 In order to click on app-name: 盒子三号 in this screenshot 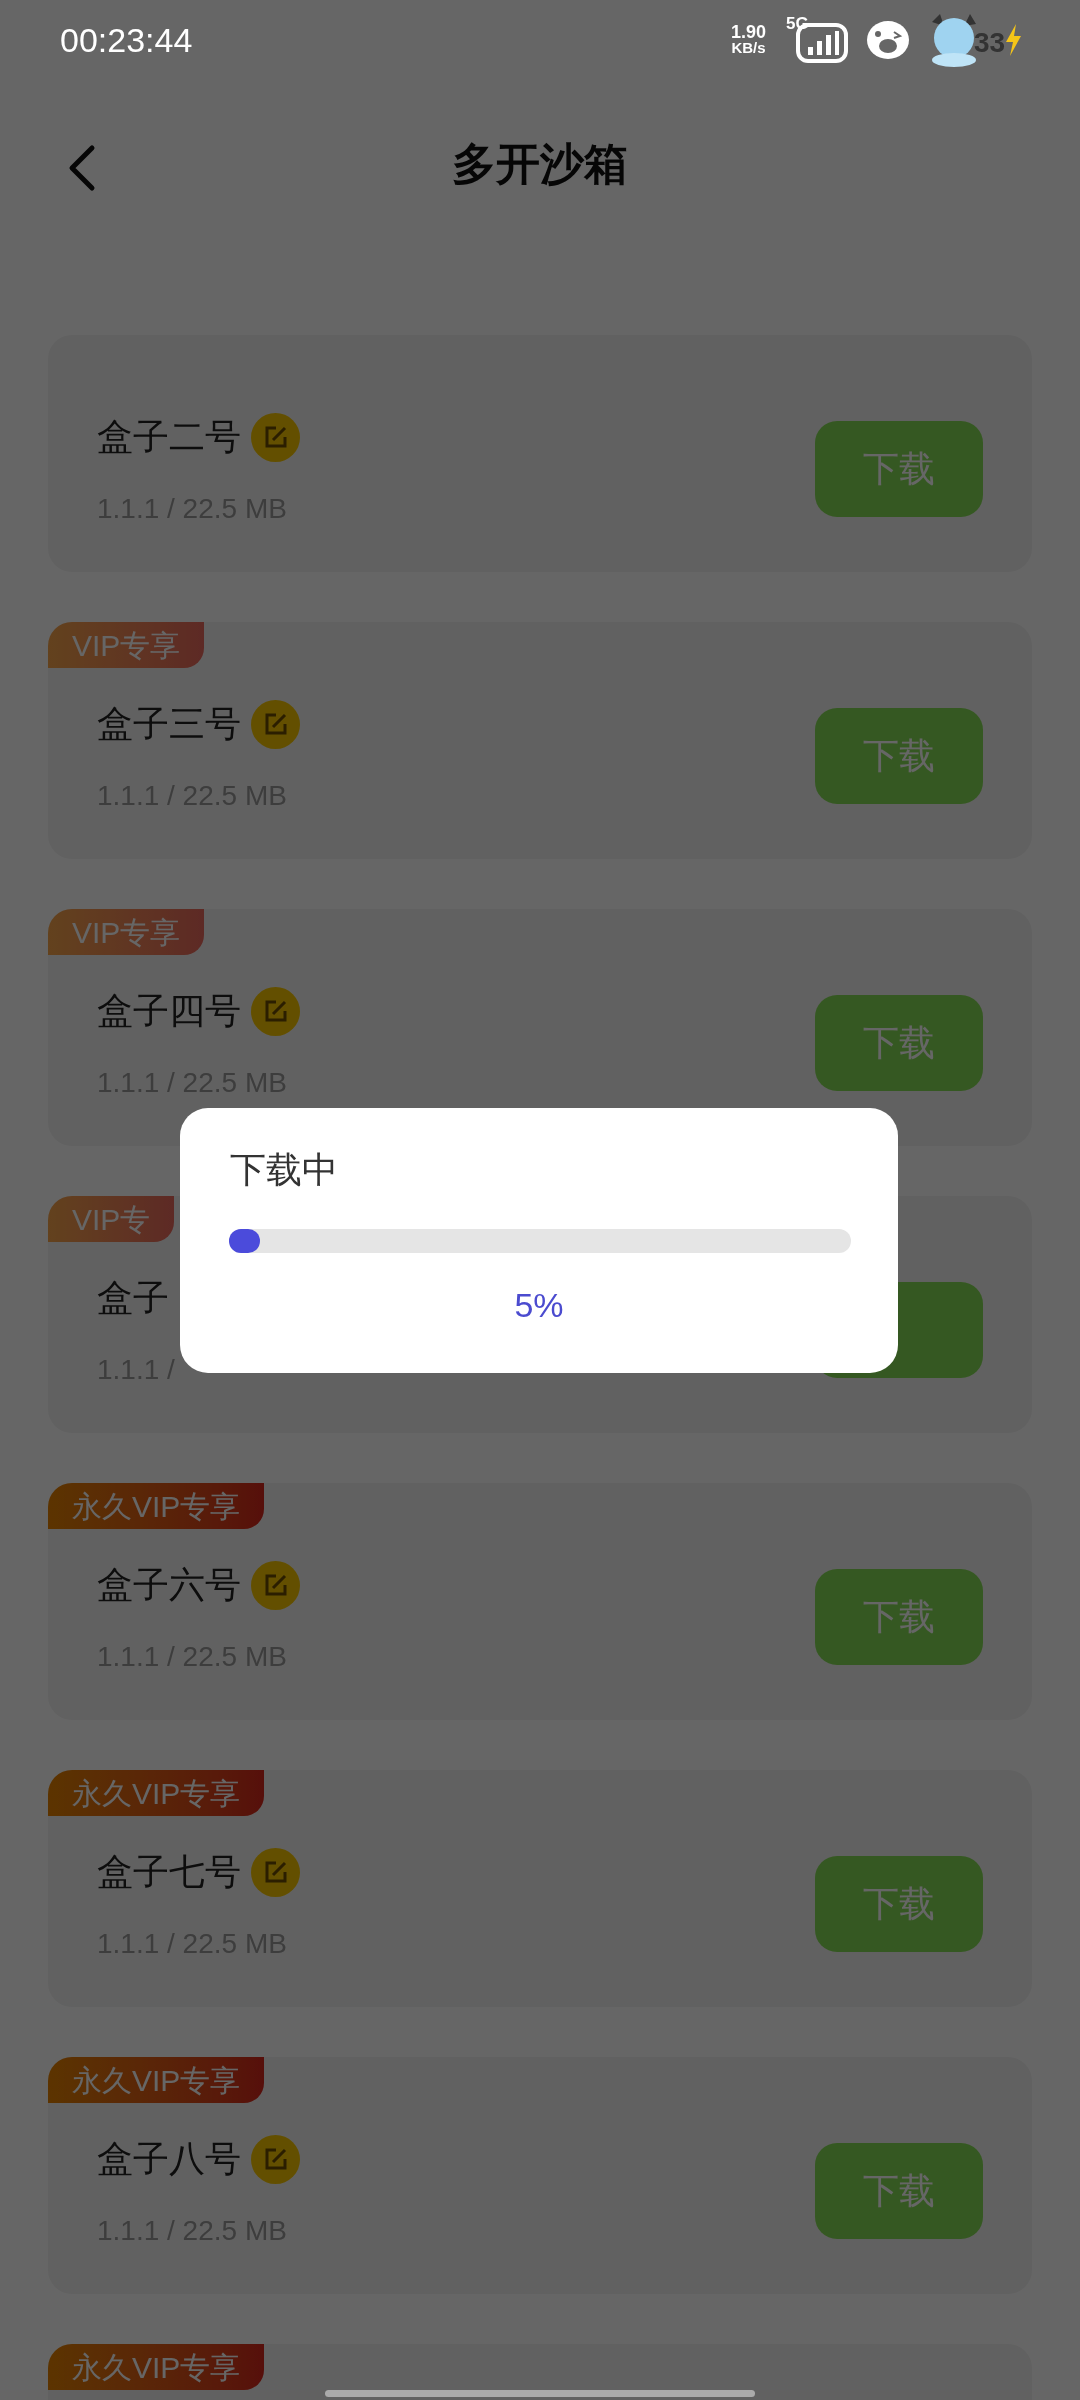, I will do `click(169, 724)`.